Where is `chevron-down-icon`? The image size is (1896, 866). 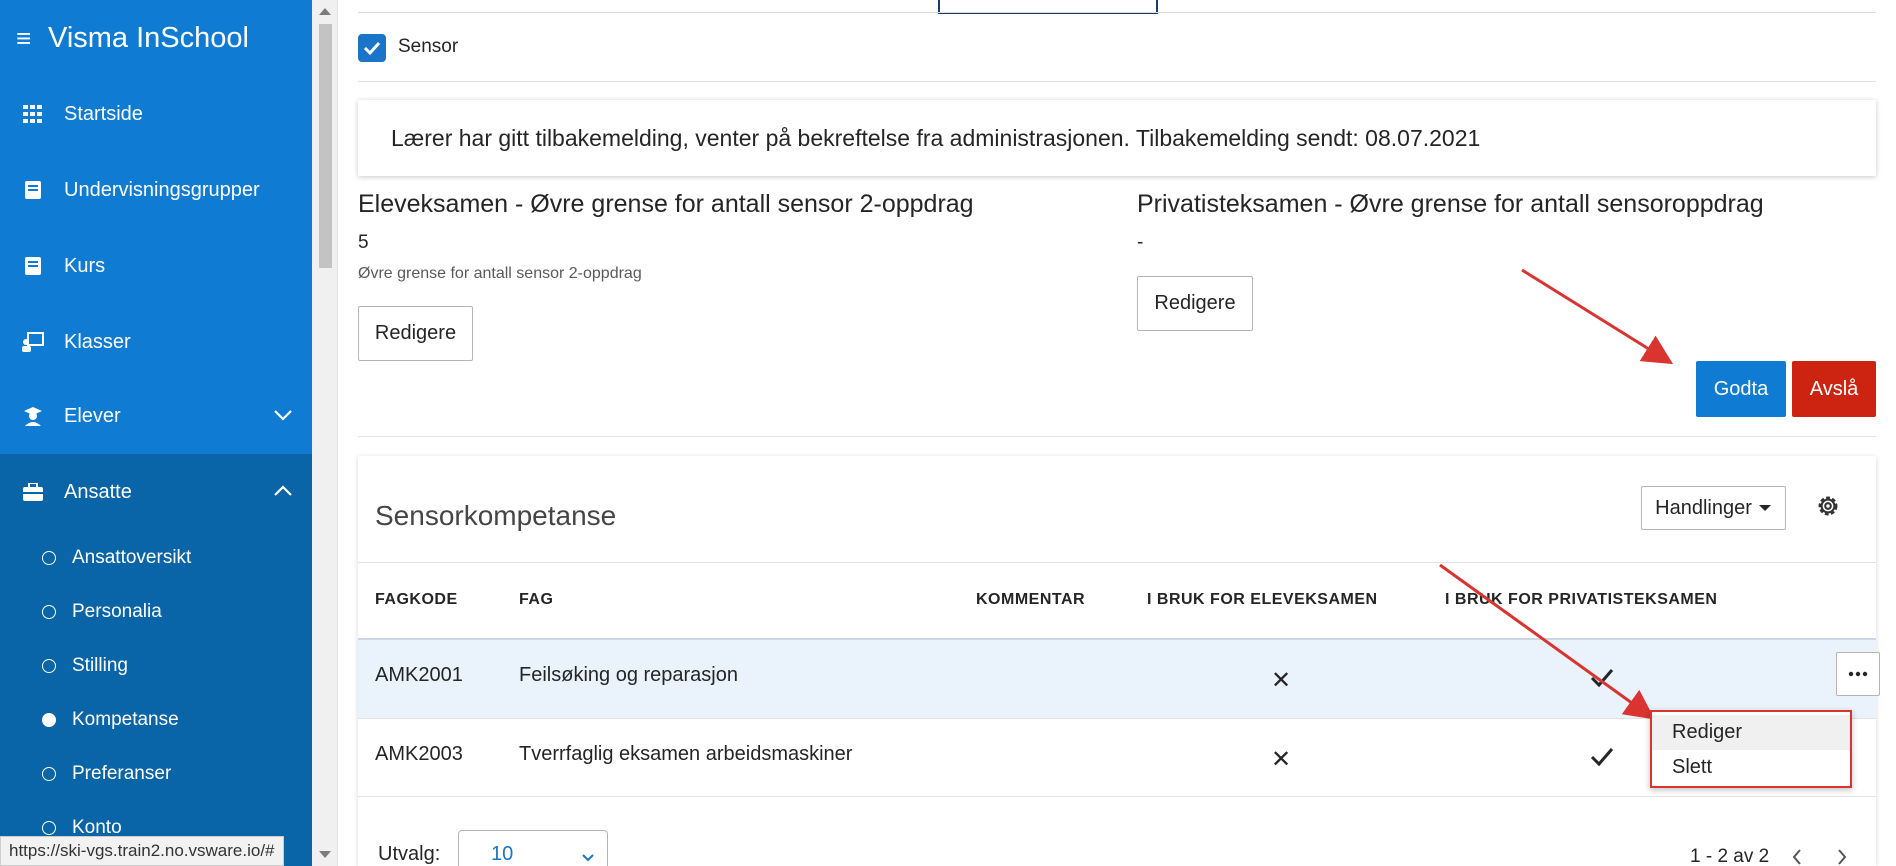 chevron-down-icon is located at coordinates (588, 858).